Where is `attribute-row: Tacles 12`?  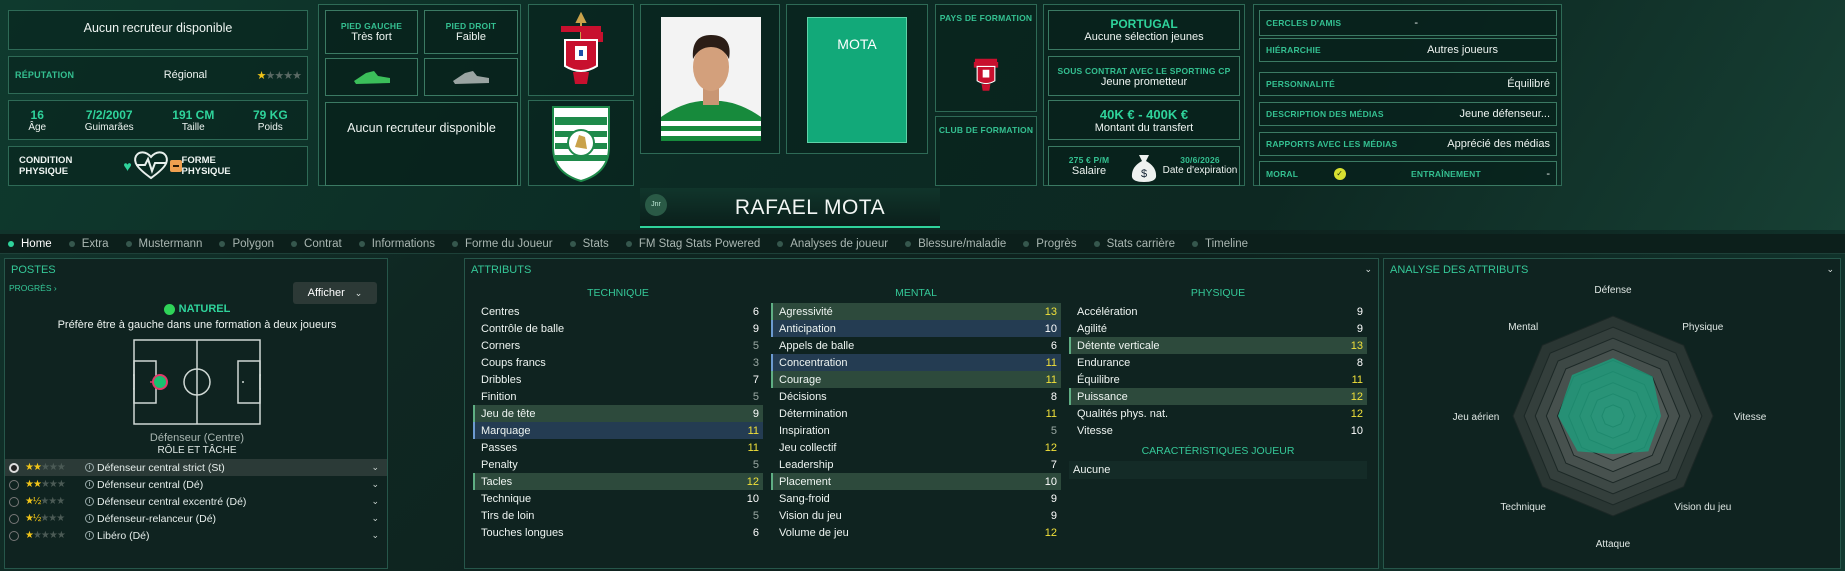 attribute-row: Tacles 12 is located at coordinates (618, 481).